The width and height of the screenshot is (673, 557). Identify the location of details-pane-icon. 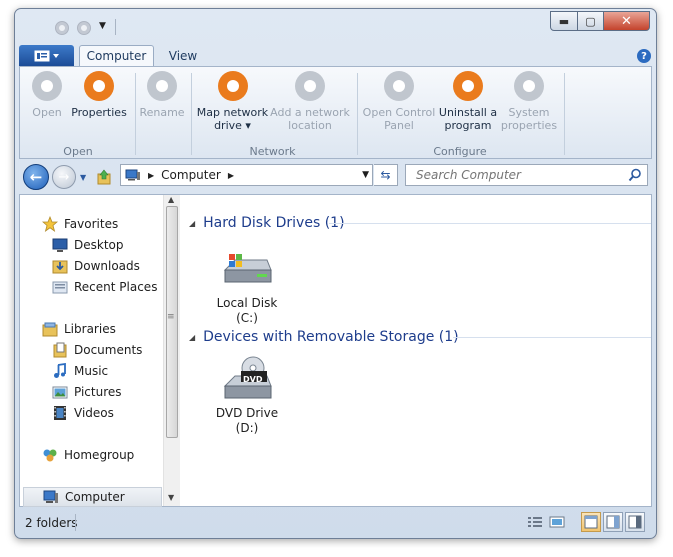
(635, 522).